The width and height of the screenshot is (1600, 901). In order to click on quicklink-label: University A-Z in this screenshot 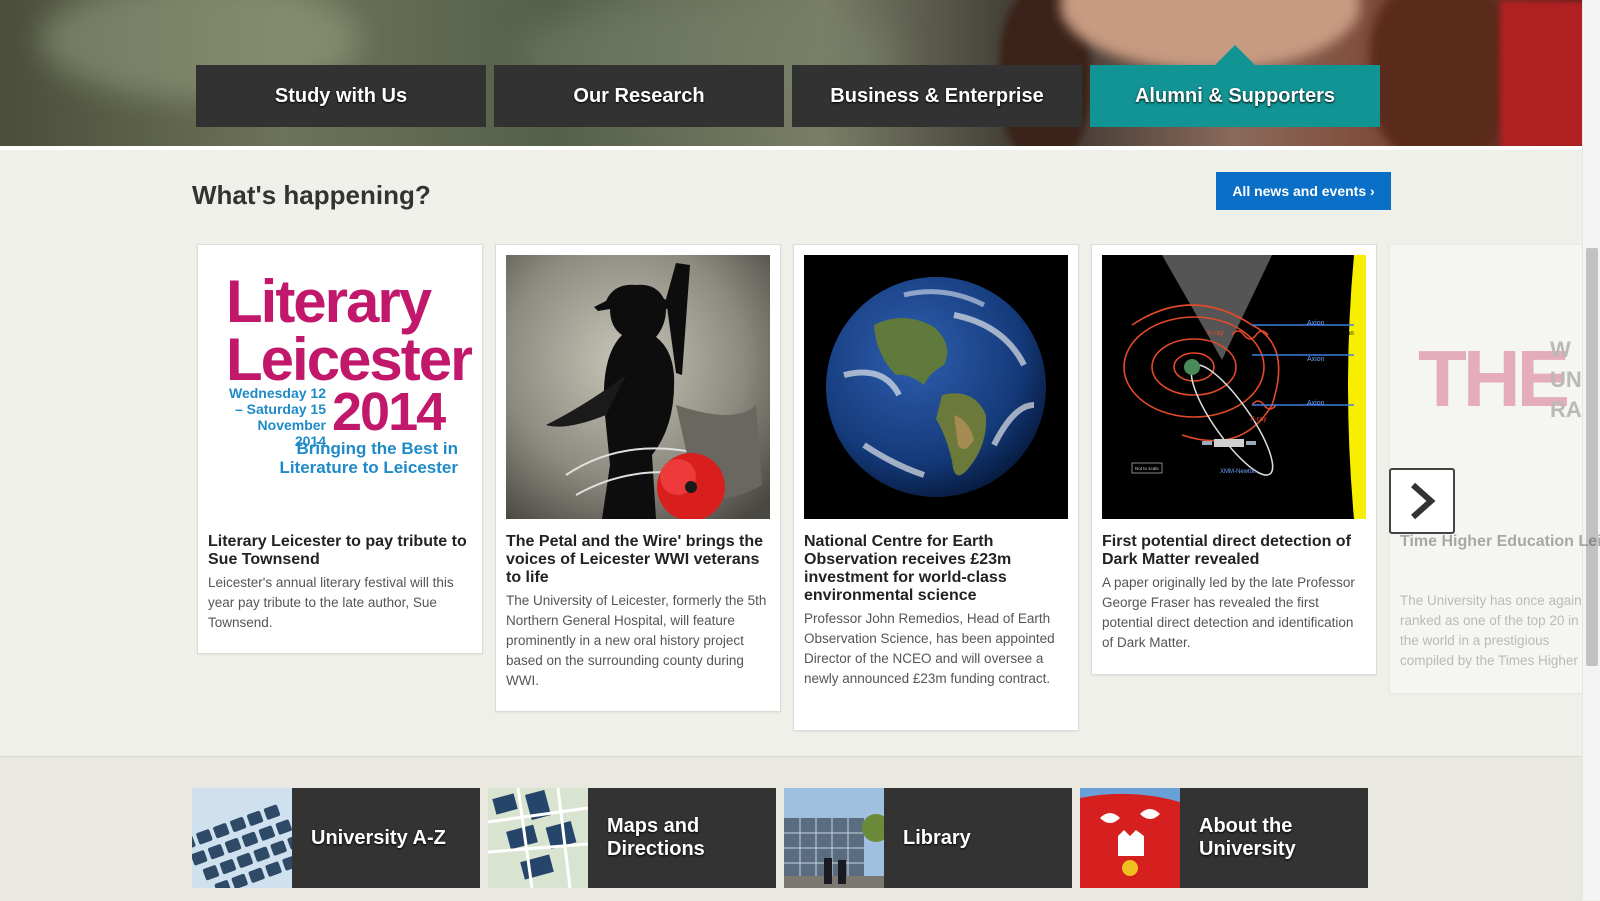, I will do `click(386, 838)`.